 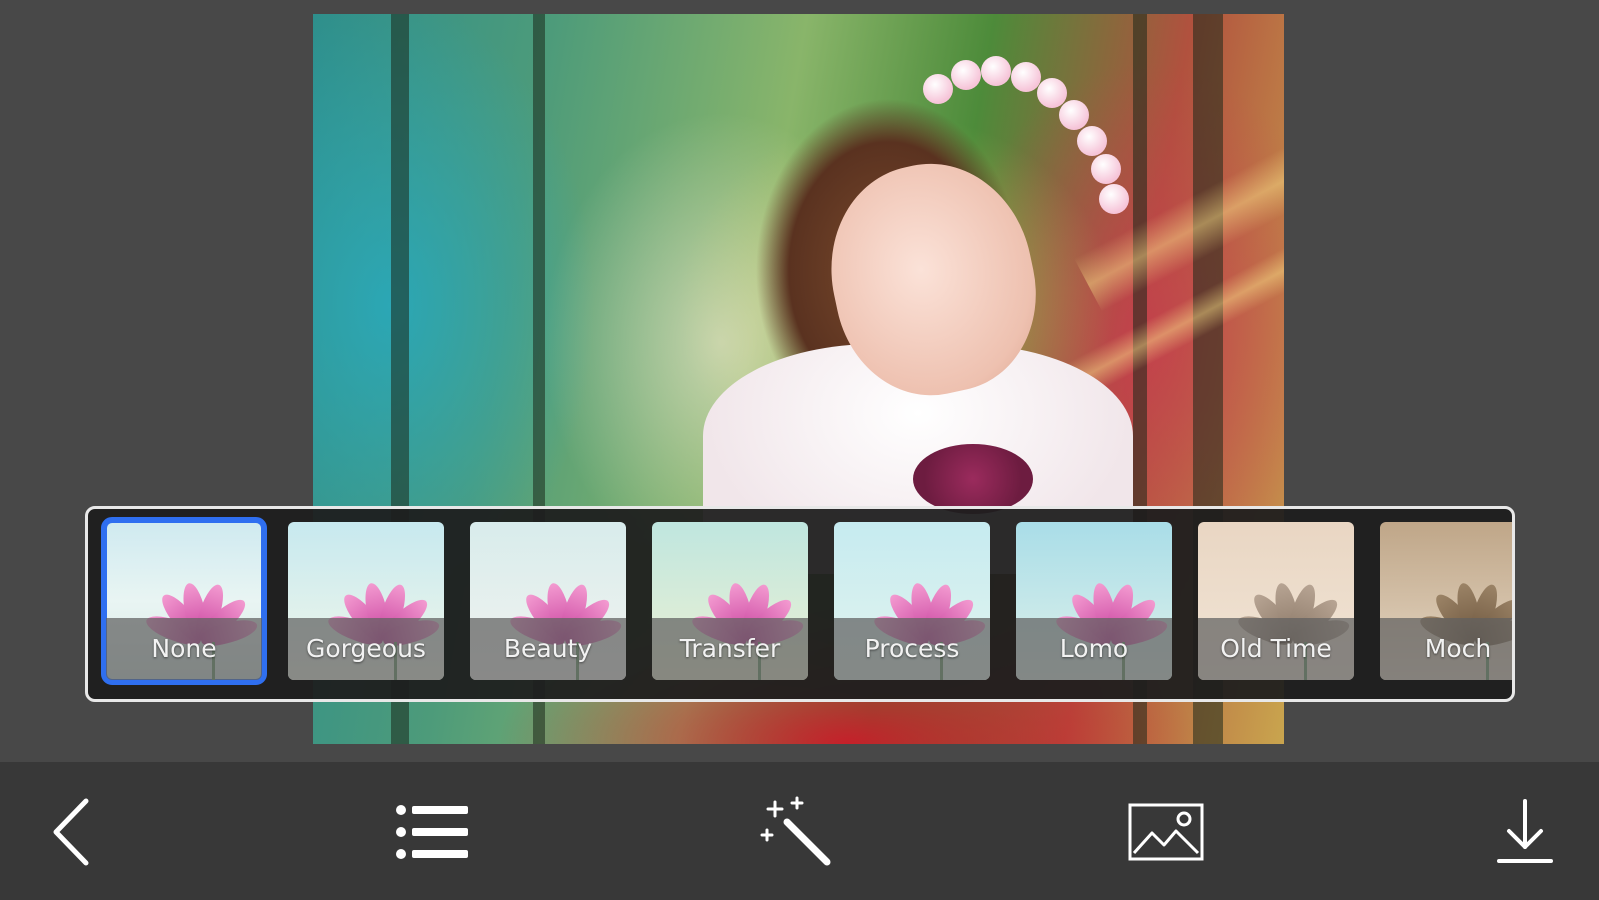 I want to click on filter-mocha: Moch, so click(x=1446, y=601).